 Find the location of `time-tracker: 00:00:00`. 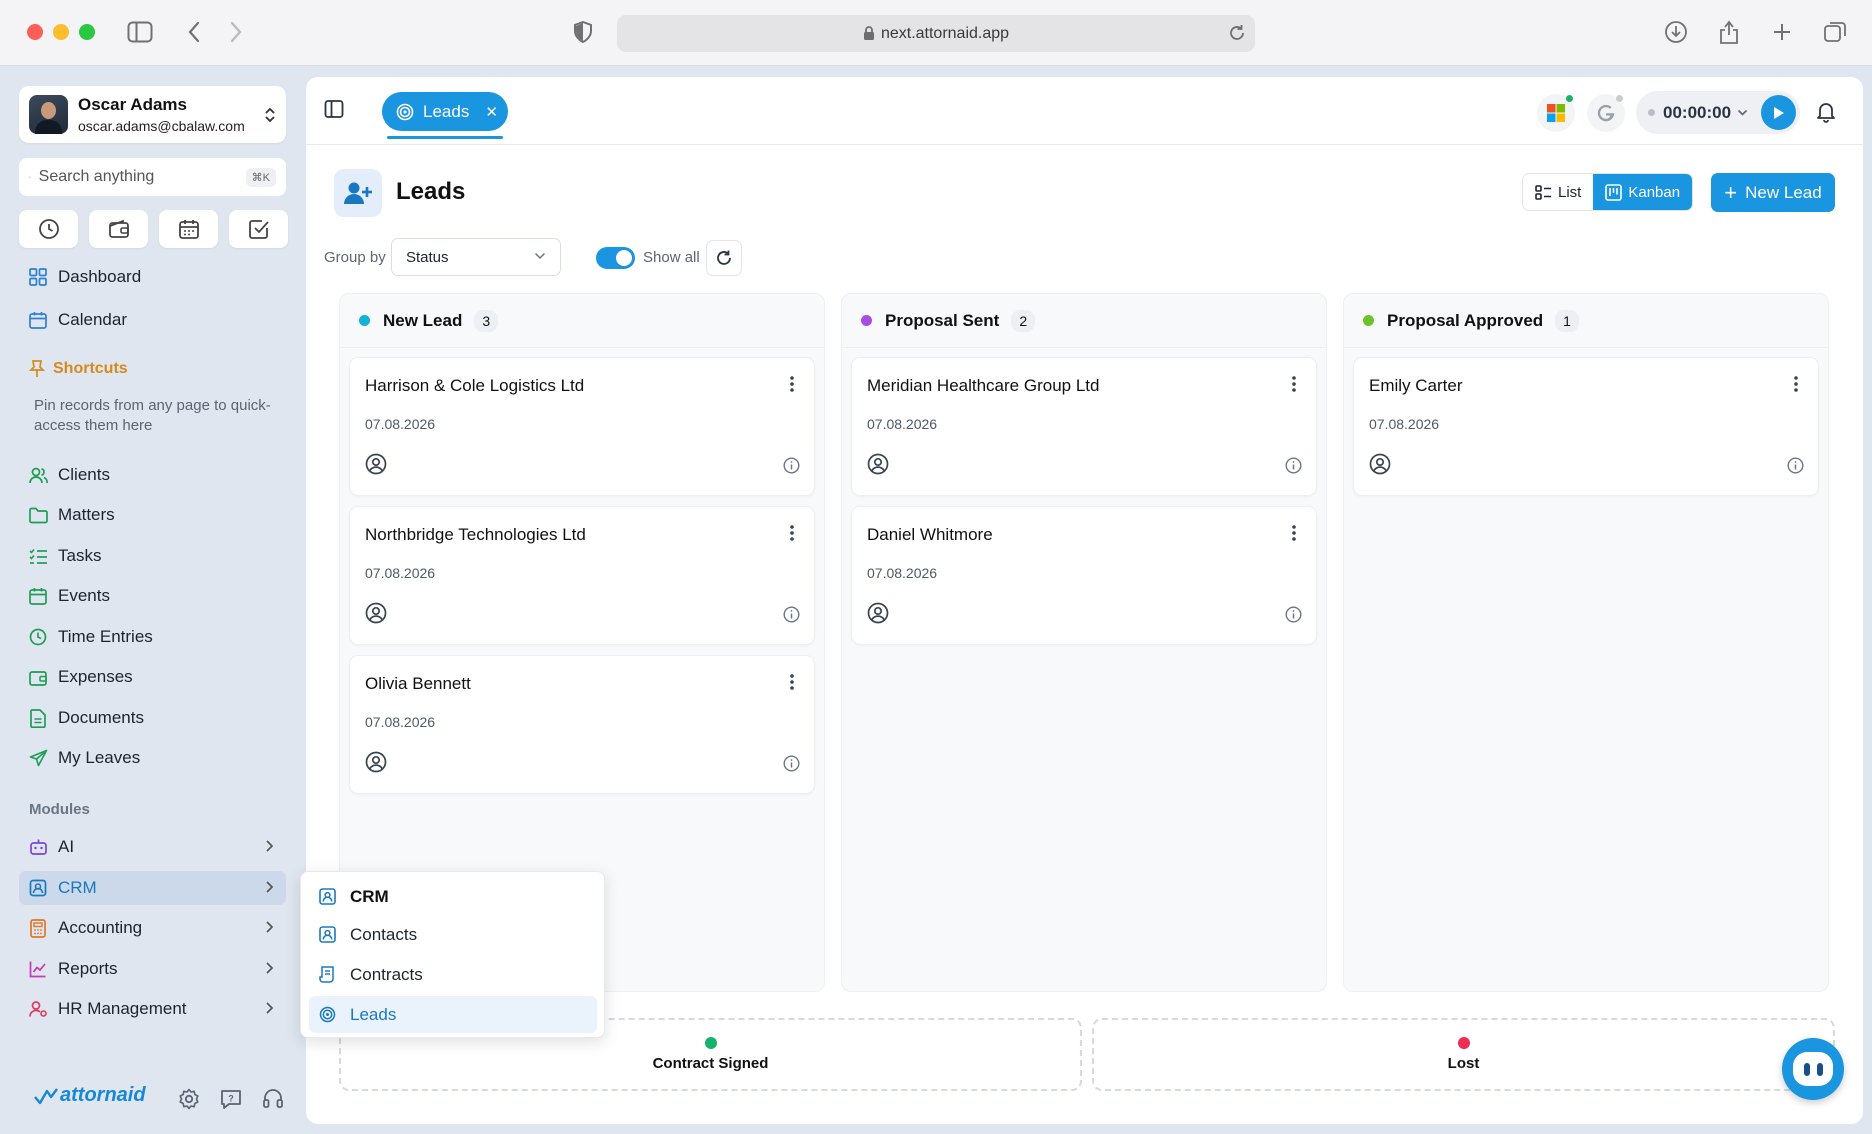

time-tracker: 00:00:00 is located at coordinates (1718, 112).